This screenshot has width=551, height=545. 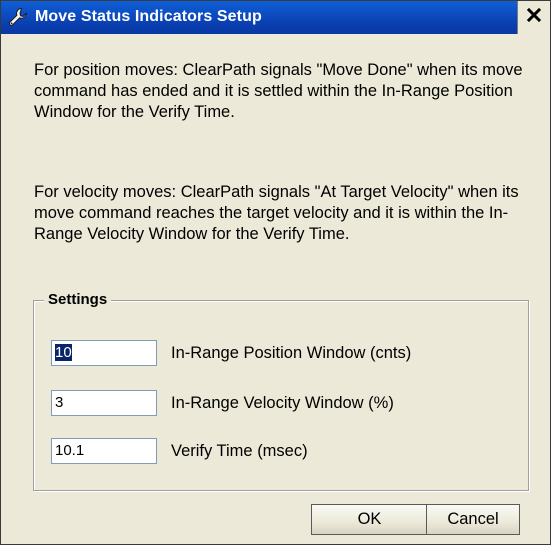 I want to click on verify-time-input: 10.1, so click(x=104, y=451).